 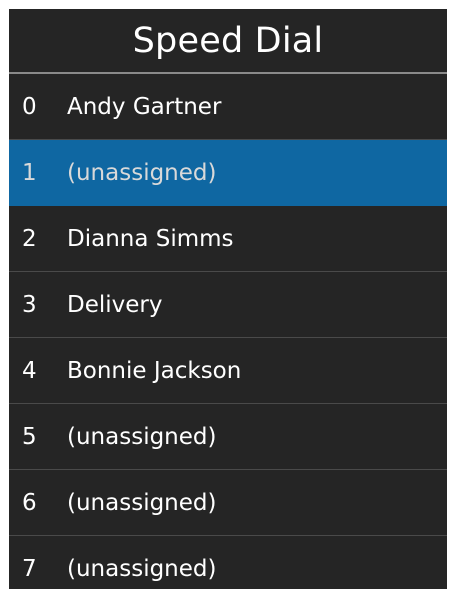 What do you see at coordinates (228, 562) in the screenshot?
I see `speed-dial-entry-7: 7 (unassigned)` at bounding box center [228, 562].